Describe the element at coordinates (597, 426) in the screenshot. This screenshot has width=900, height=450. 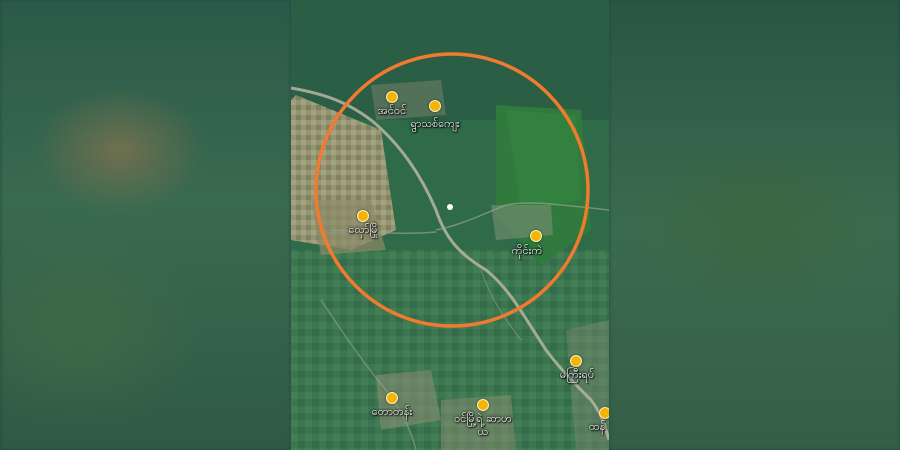
I see `place-label: ထန်` at that location.